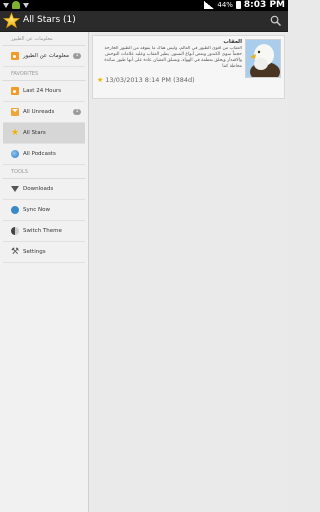 Image resolution: width=320 pixels, height=512 pixels. I want to click on feeds-section-header: معلومات عن الطيور, so click(44, 39).